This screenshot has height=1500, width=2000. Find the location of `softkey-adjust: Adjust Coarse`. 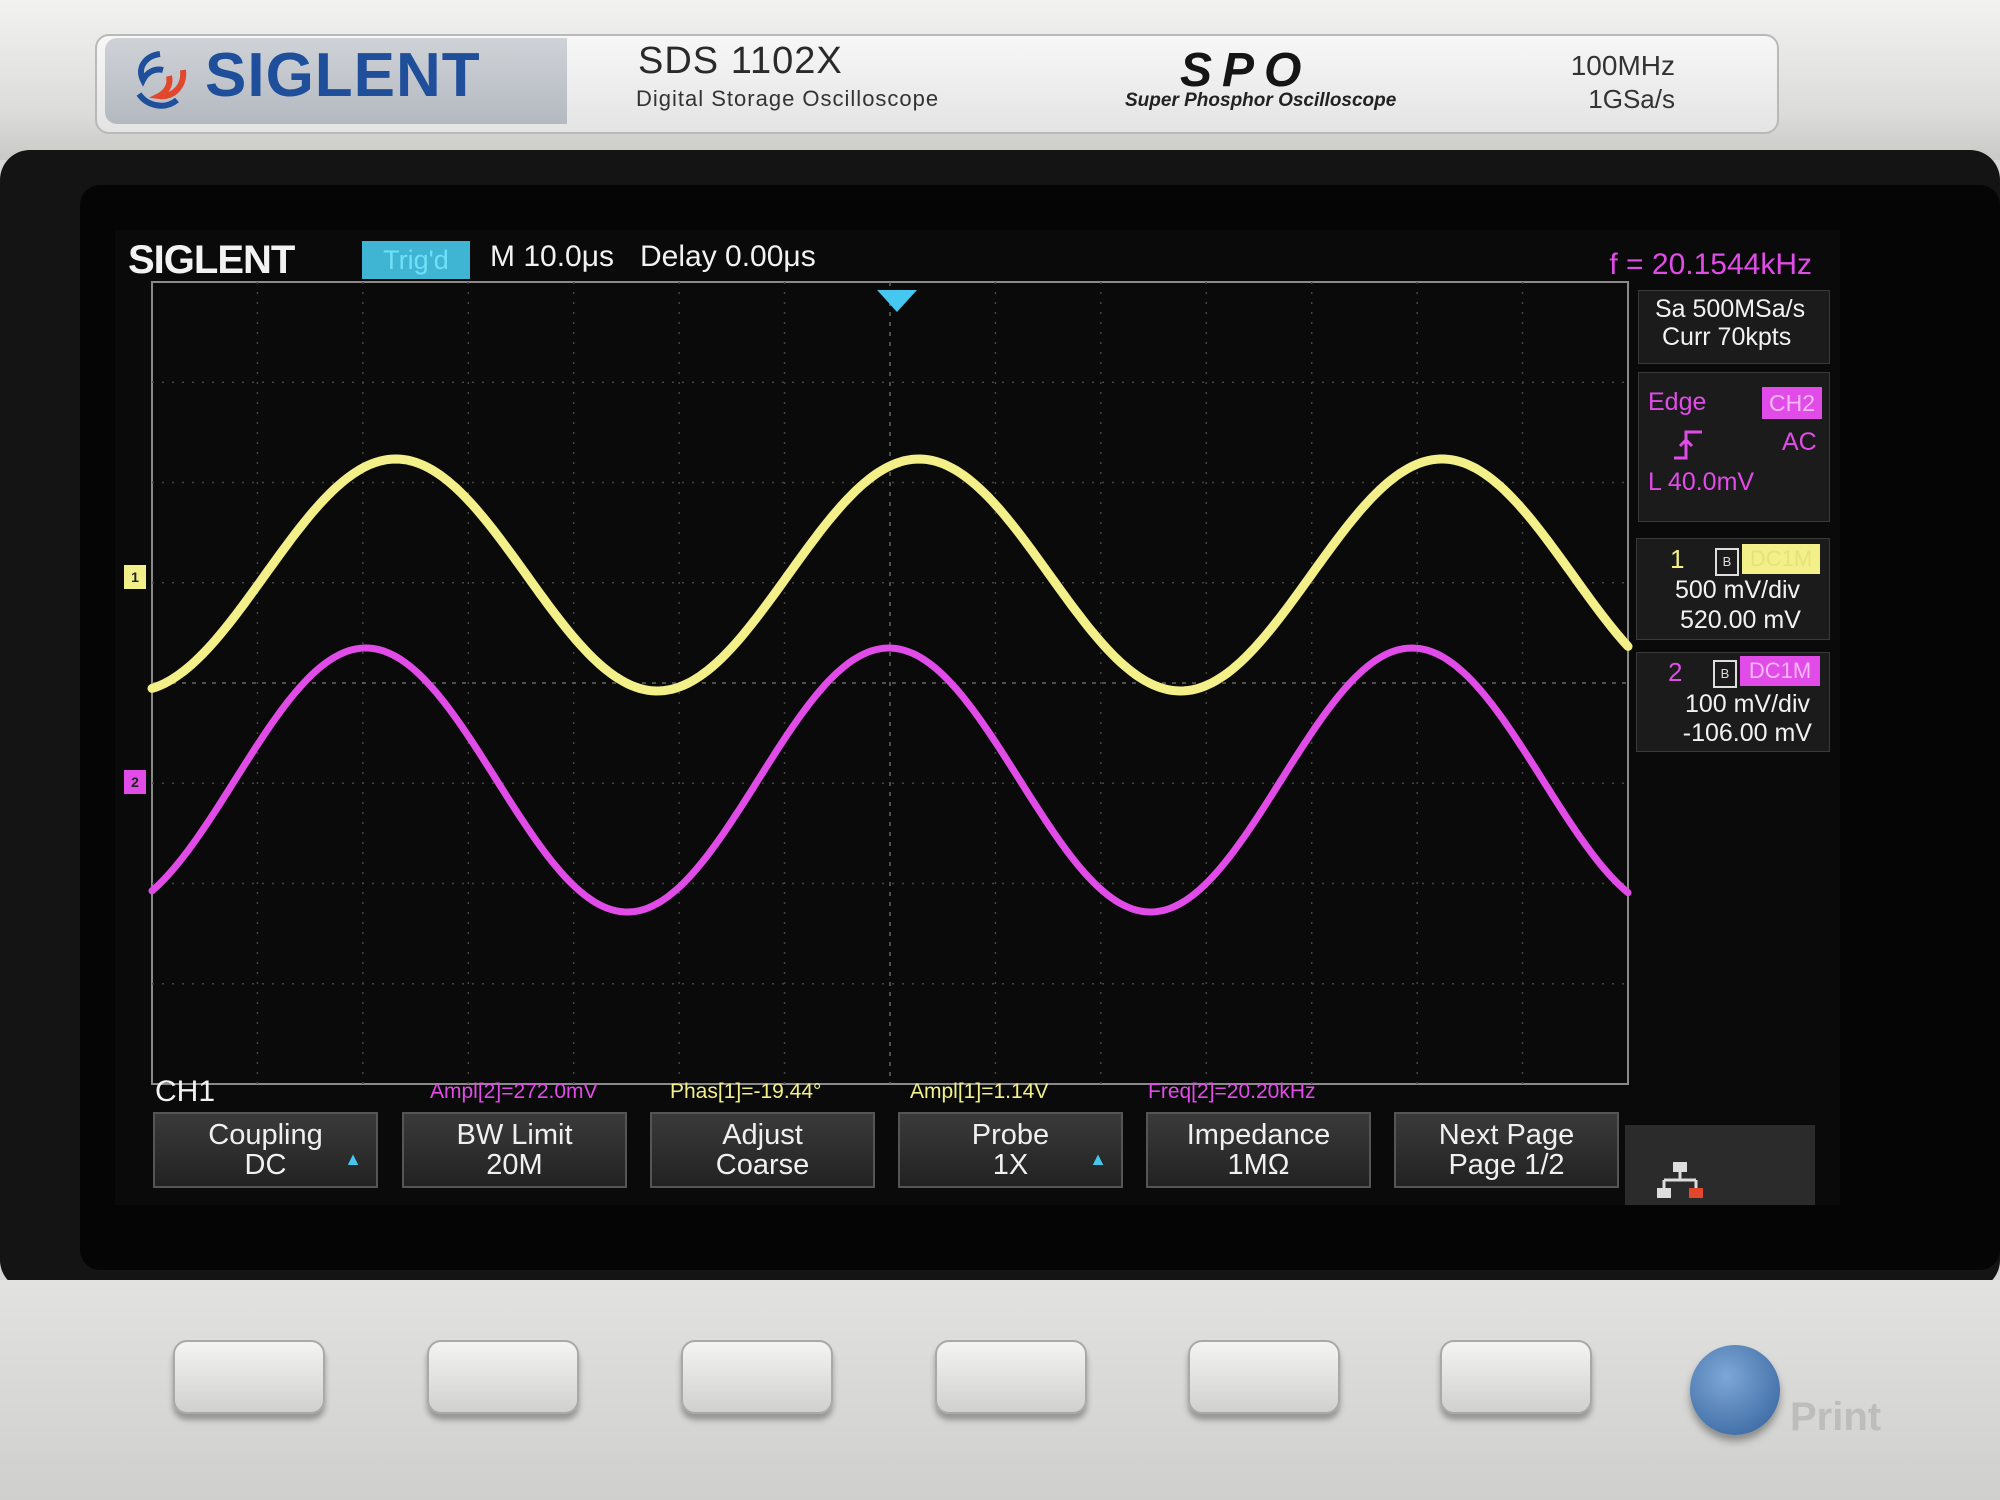

softkey-adjust: Adjust Coarse is located at coordinates (762, 1150).